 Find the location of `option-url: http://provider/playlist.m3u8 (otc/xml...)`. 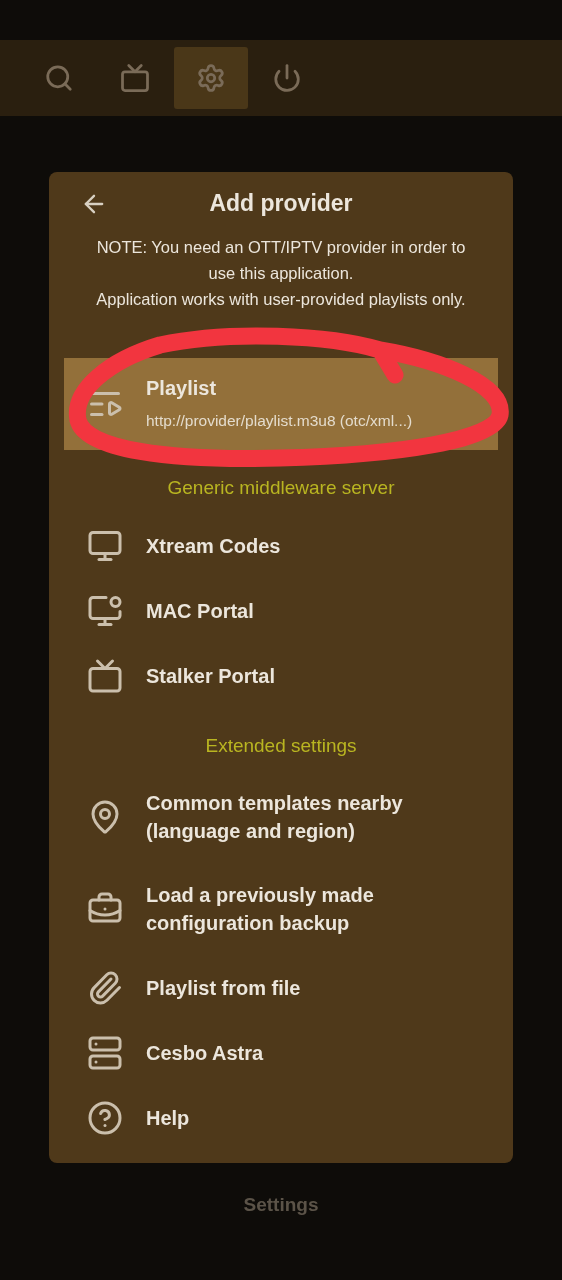

option-url: http://provider/playlist.m3u8 (otc/xml...) is located at coordinates (279, 421).